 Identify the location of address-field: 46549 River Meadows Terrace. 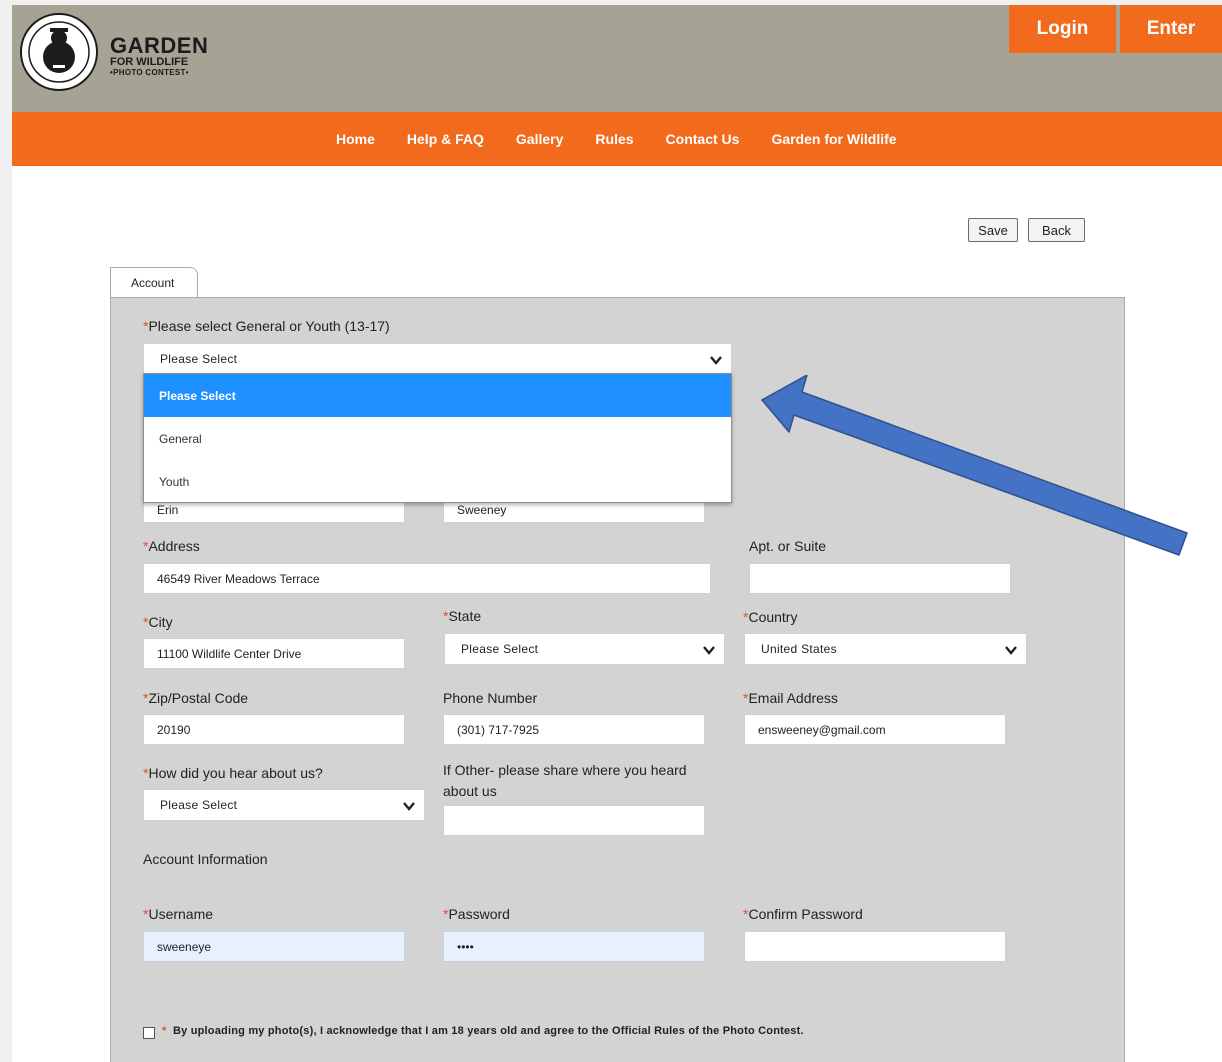
(427, 578).